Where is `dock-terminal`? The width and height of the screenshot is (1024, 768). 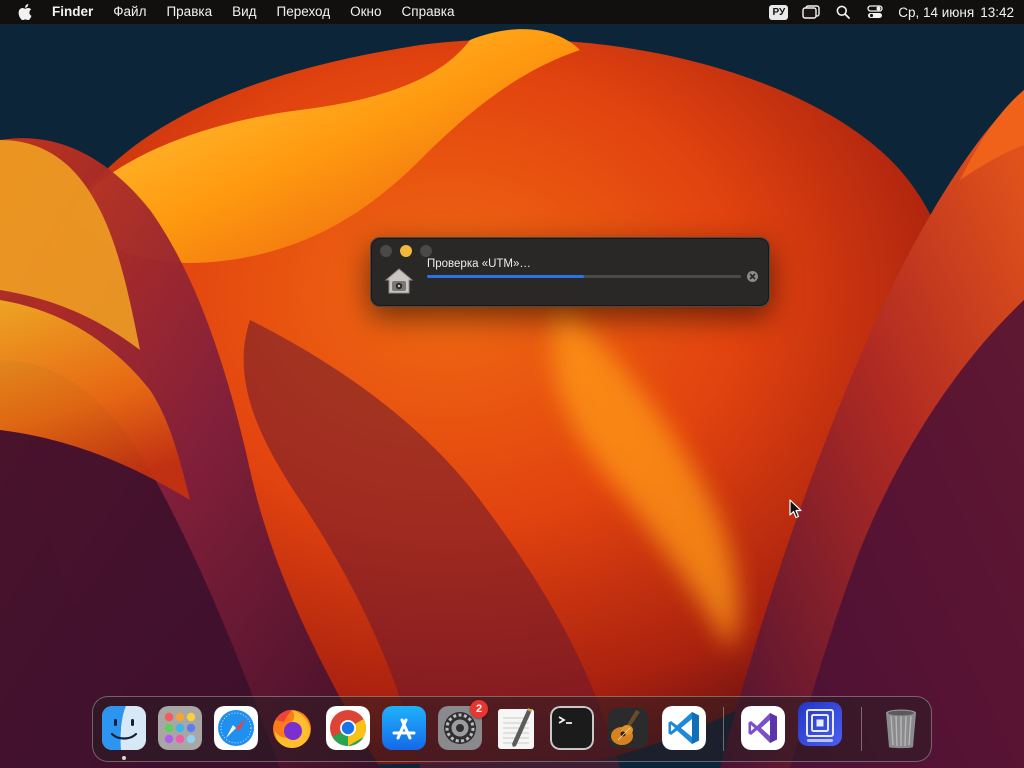 dock-terminal is located at coordinates (572, 728).